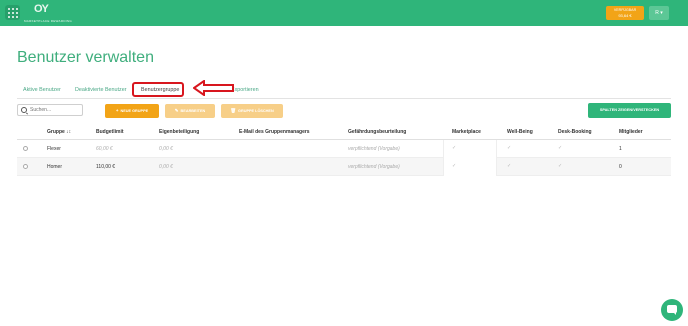 This screenshot has height=326, width=688. Describe the element at coordinates (85, 57) in the screenshot. I see `page-title: Benutzer verwalten` at that location.